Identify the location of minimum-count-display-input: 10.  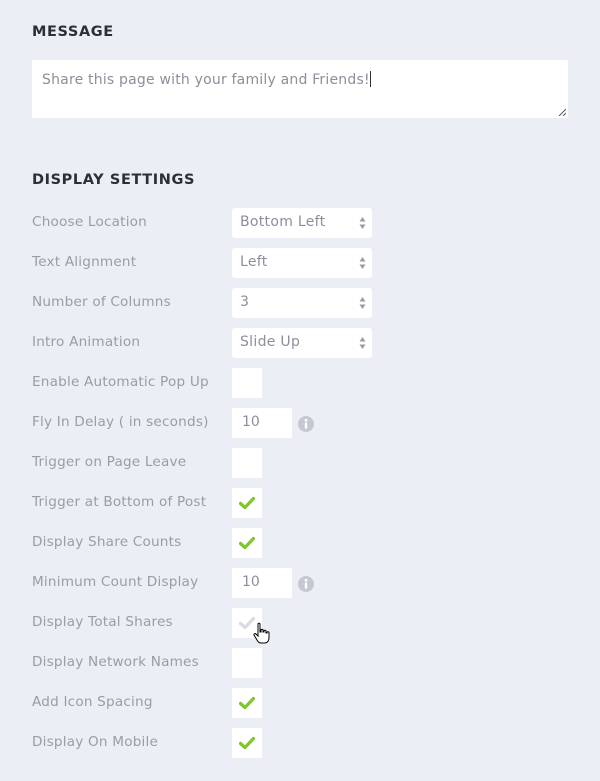
(262, 583).